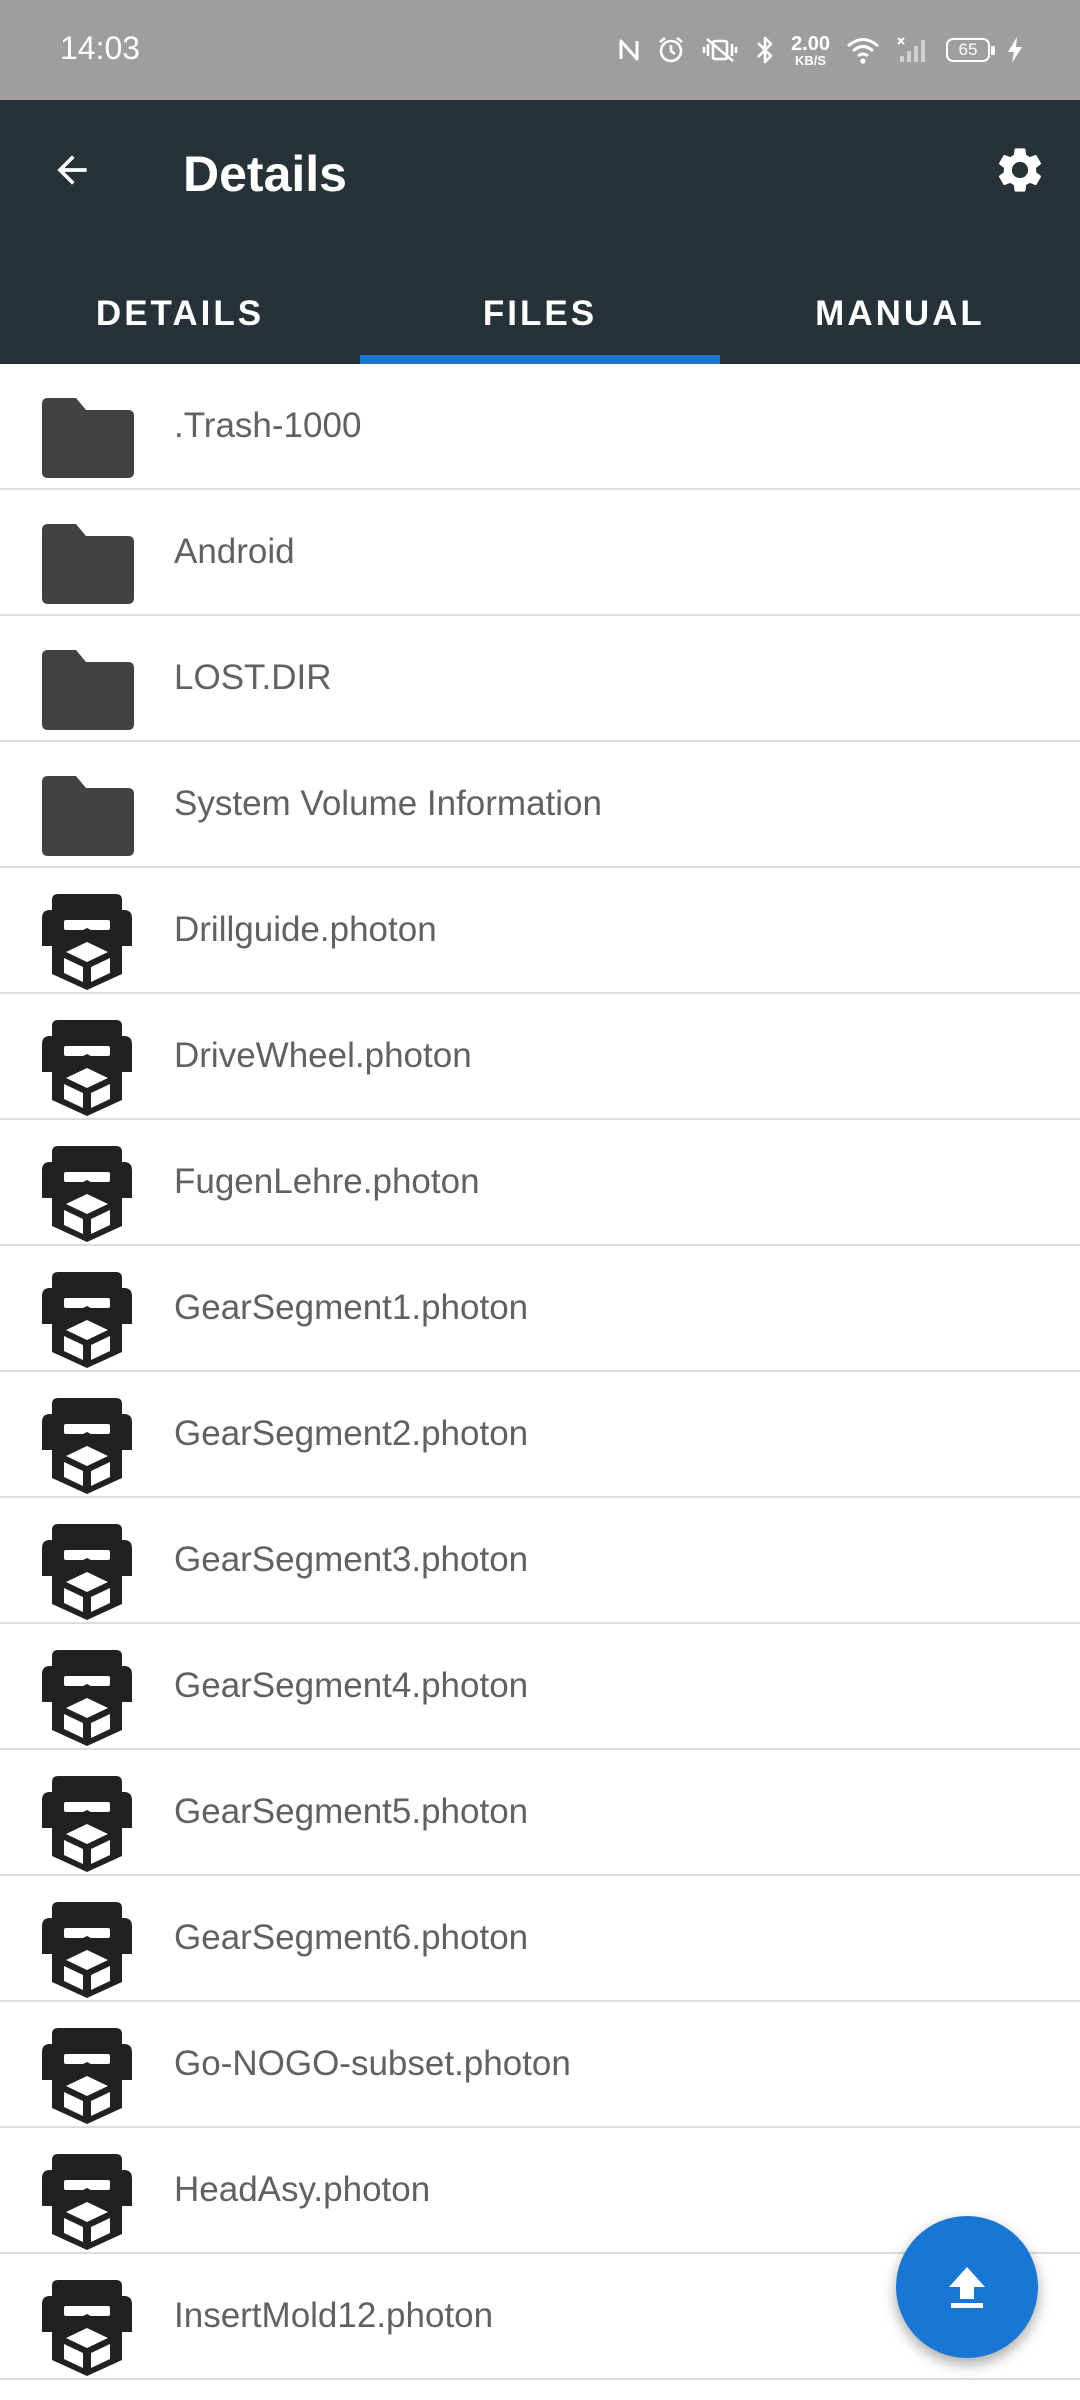 This screenshot has height=2400, width=1080. Describe the element at coordinates (351, 1307) in the screenshot. I see `file-name: GearSegment1.photon` at that location.